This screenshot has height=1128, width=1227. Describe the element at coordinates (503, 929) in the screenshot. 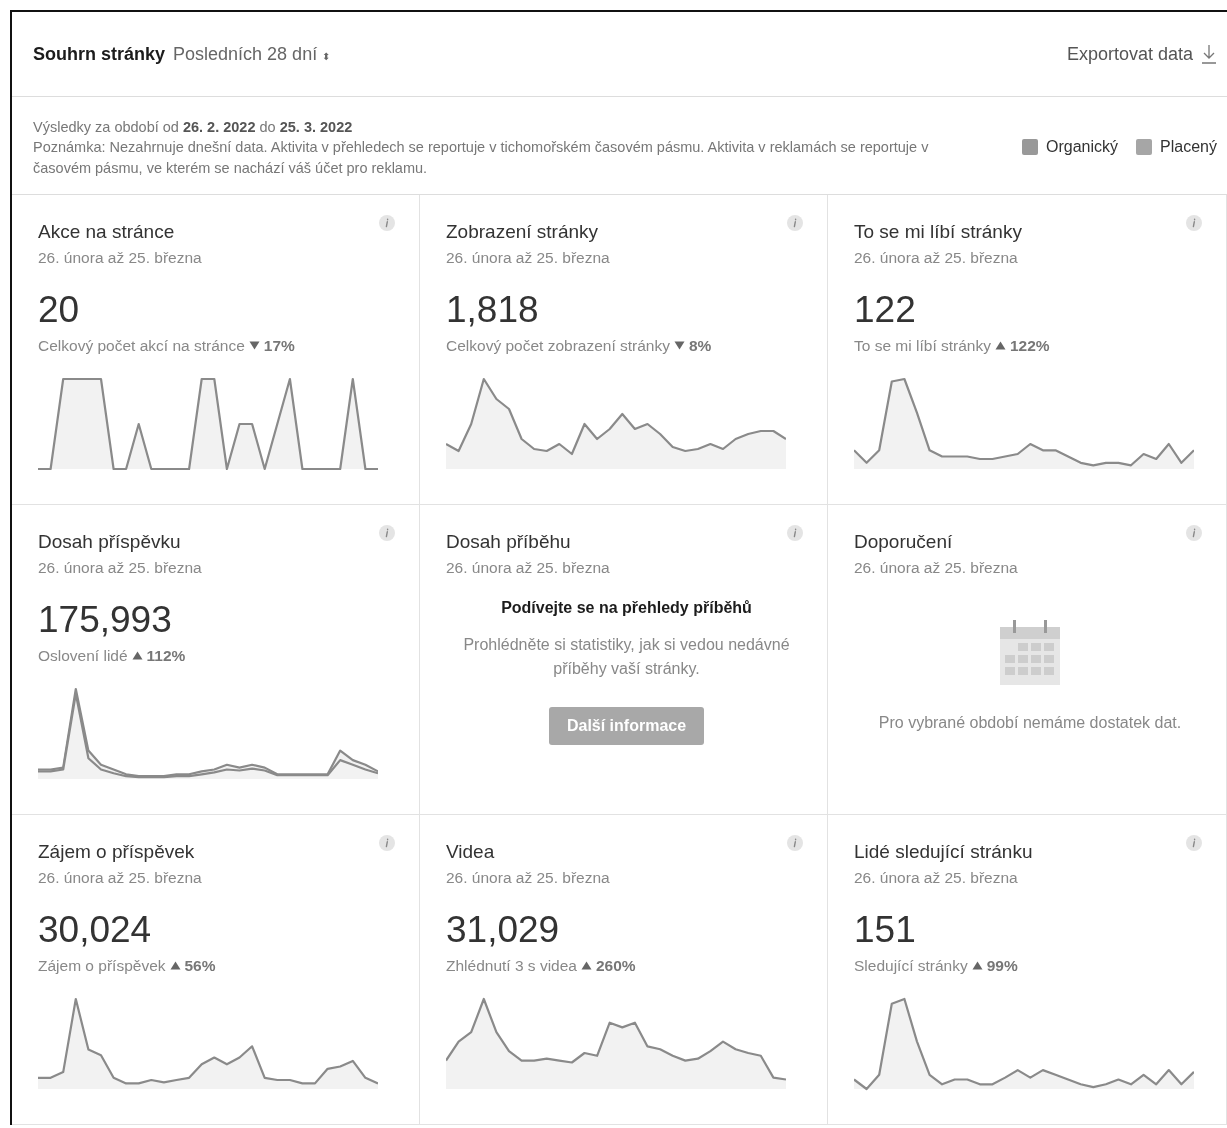

I see `metric-value: 31,029` at that location.